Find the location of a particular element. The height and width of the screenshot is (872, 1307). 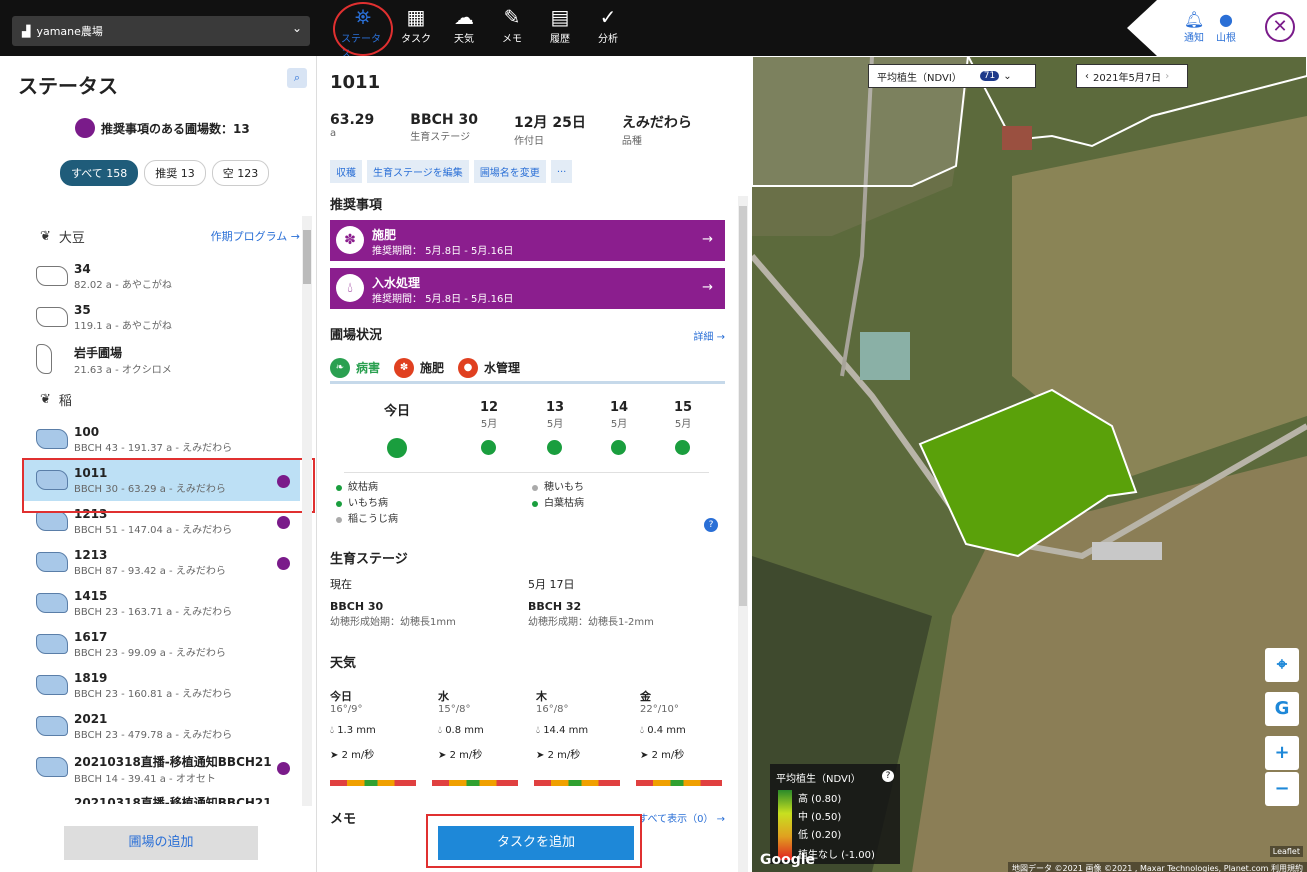

tab-disease: ❧ 病害 is located at coordinates (355, 367).